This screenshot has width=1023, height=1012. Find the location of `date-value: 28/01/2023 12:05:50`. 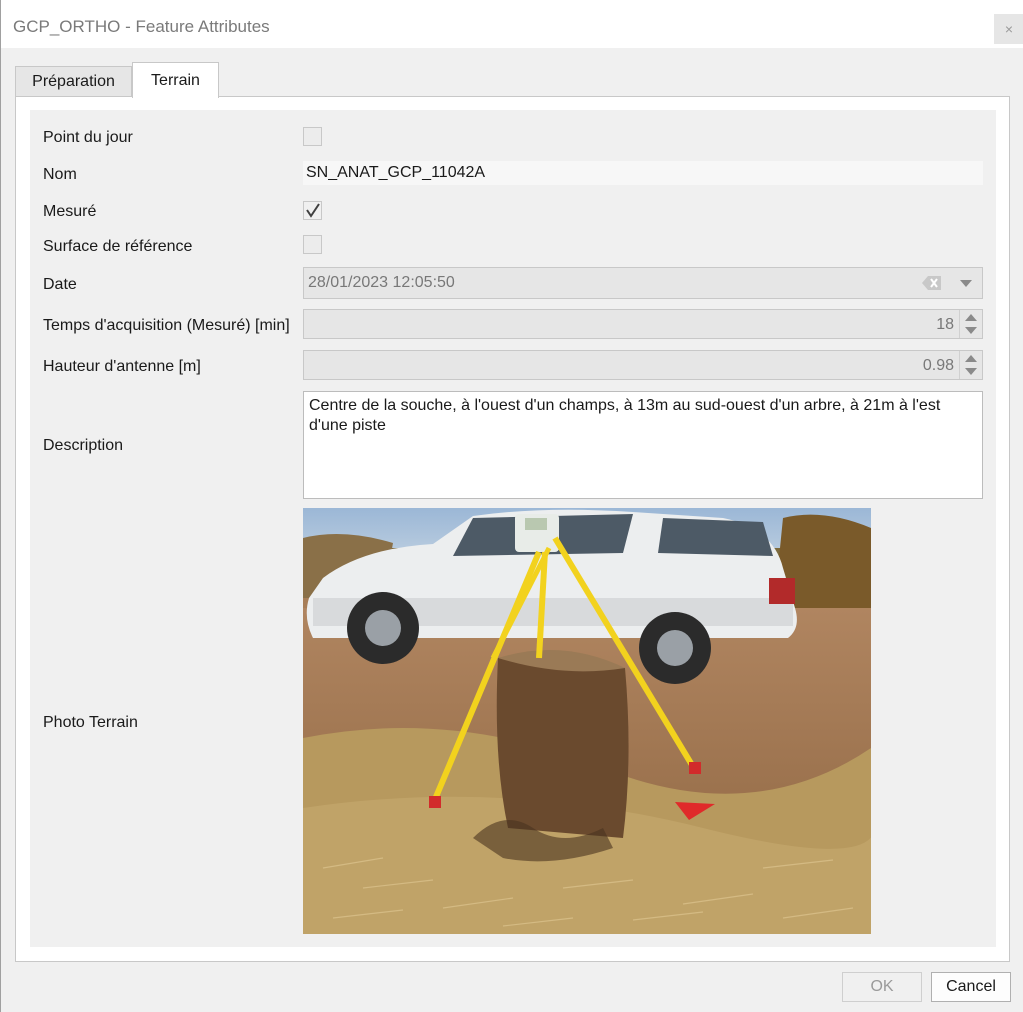

date-value: 28/01/2023 12:05:50 is located at coordinates (381, 282).